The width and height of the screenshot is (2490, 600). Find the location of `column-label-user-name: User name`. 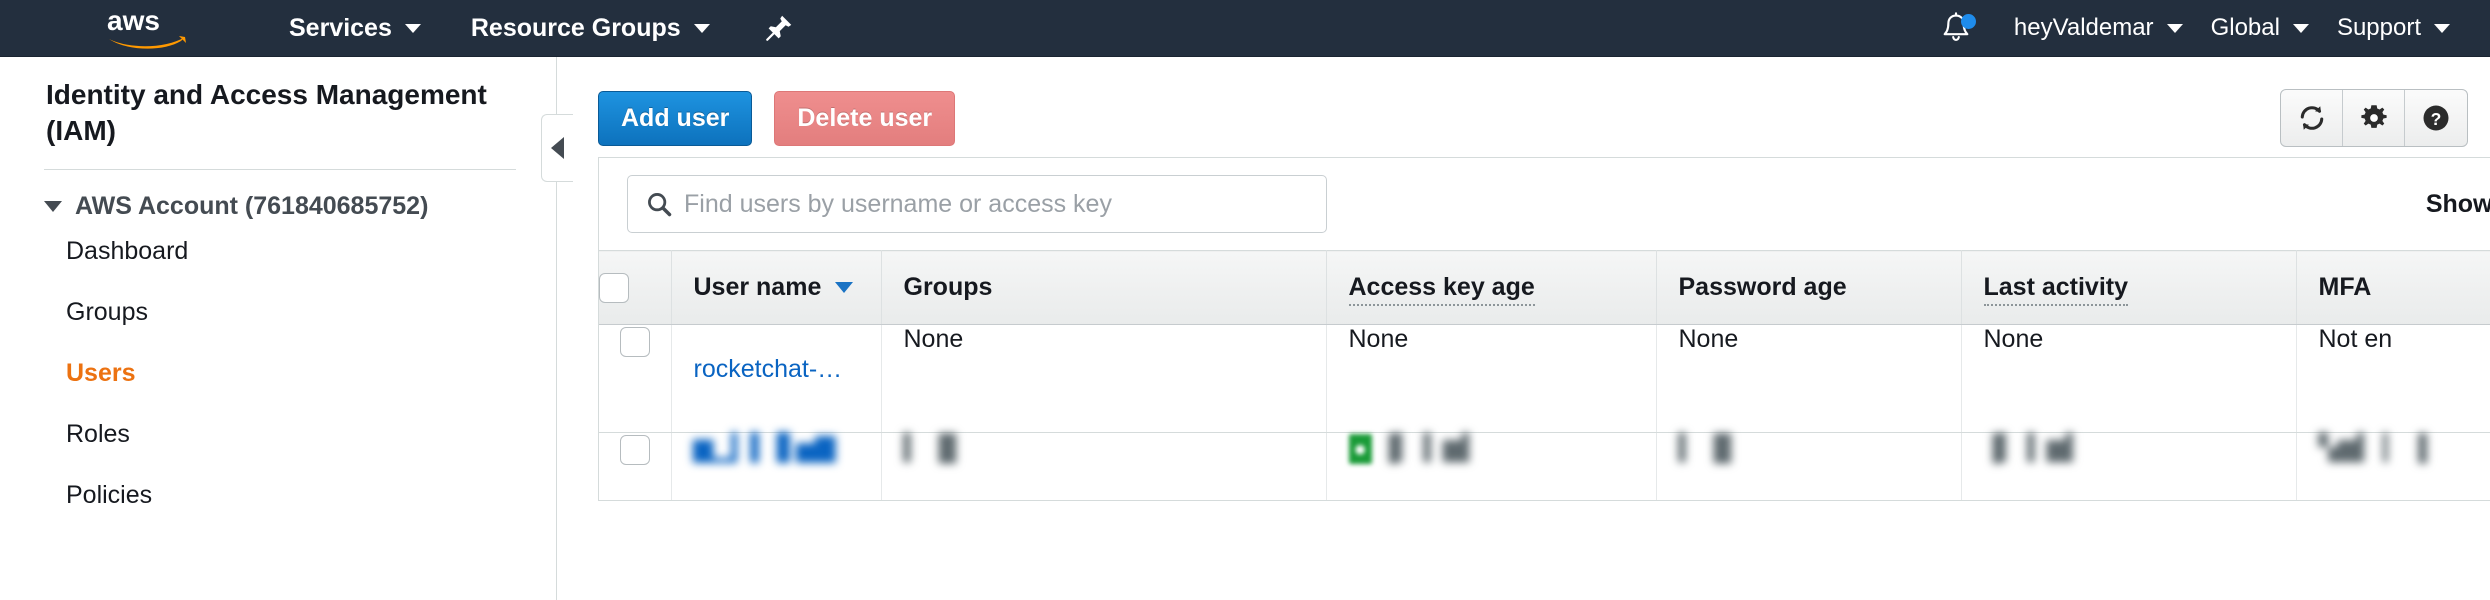

column-label-user-name: User name is located at coordinates (757, 287).